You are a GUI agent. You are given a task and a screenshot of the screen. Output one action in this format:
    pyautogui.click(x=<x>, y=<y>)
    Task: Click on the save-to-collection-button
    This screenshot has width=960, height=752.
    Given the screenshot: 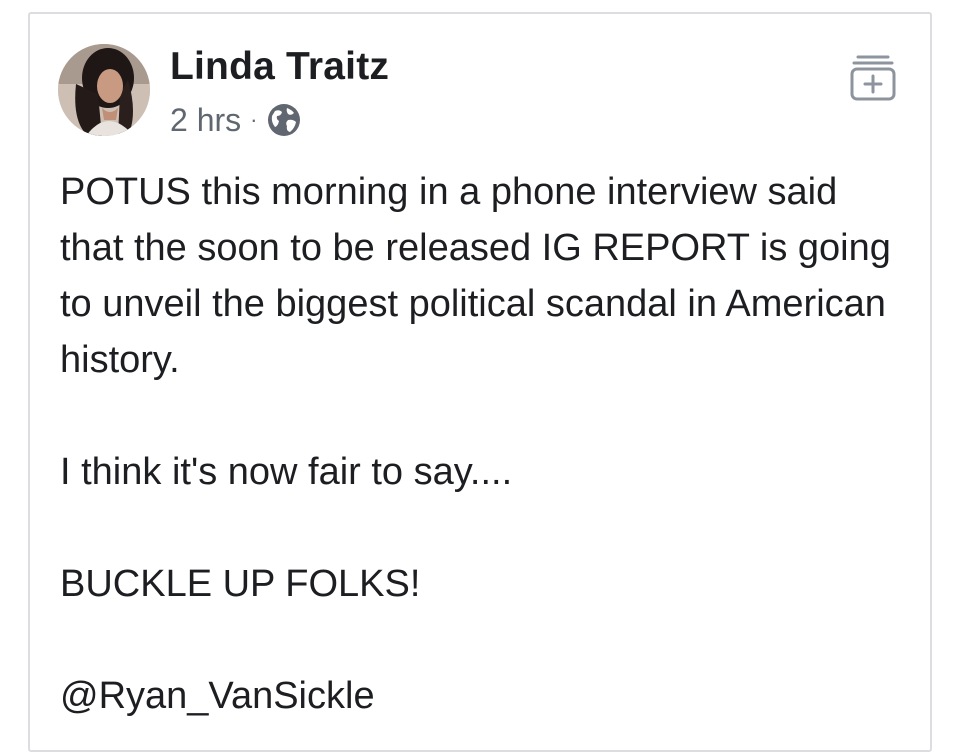 What is the action you would take?
    pyautogui.click(x=873, y=78)
    